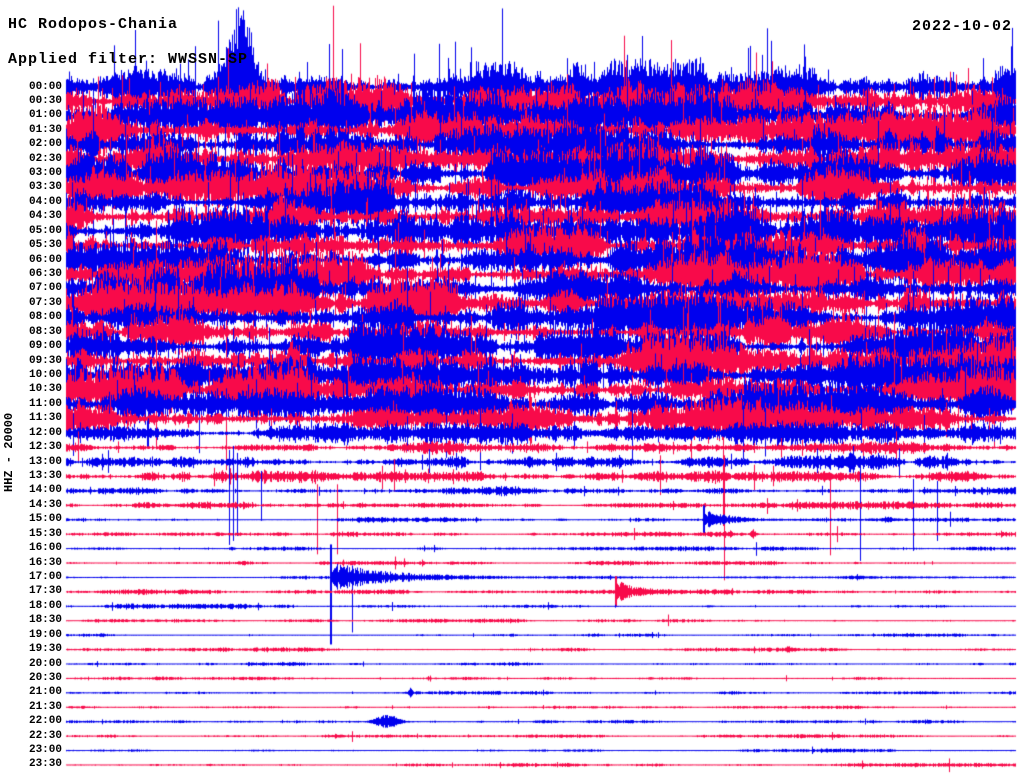 Image resolution: width=1024 pixels, height=780 pixels. I want to click on time-label-1930: 19:30, so click(45, 649).